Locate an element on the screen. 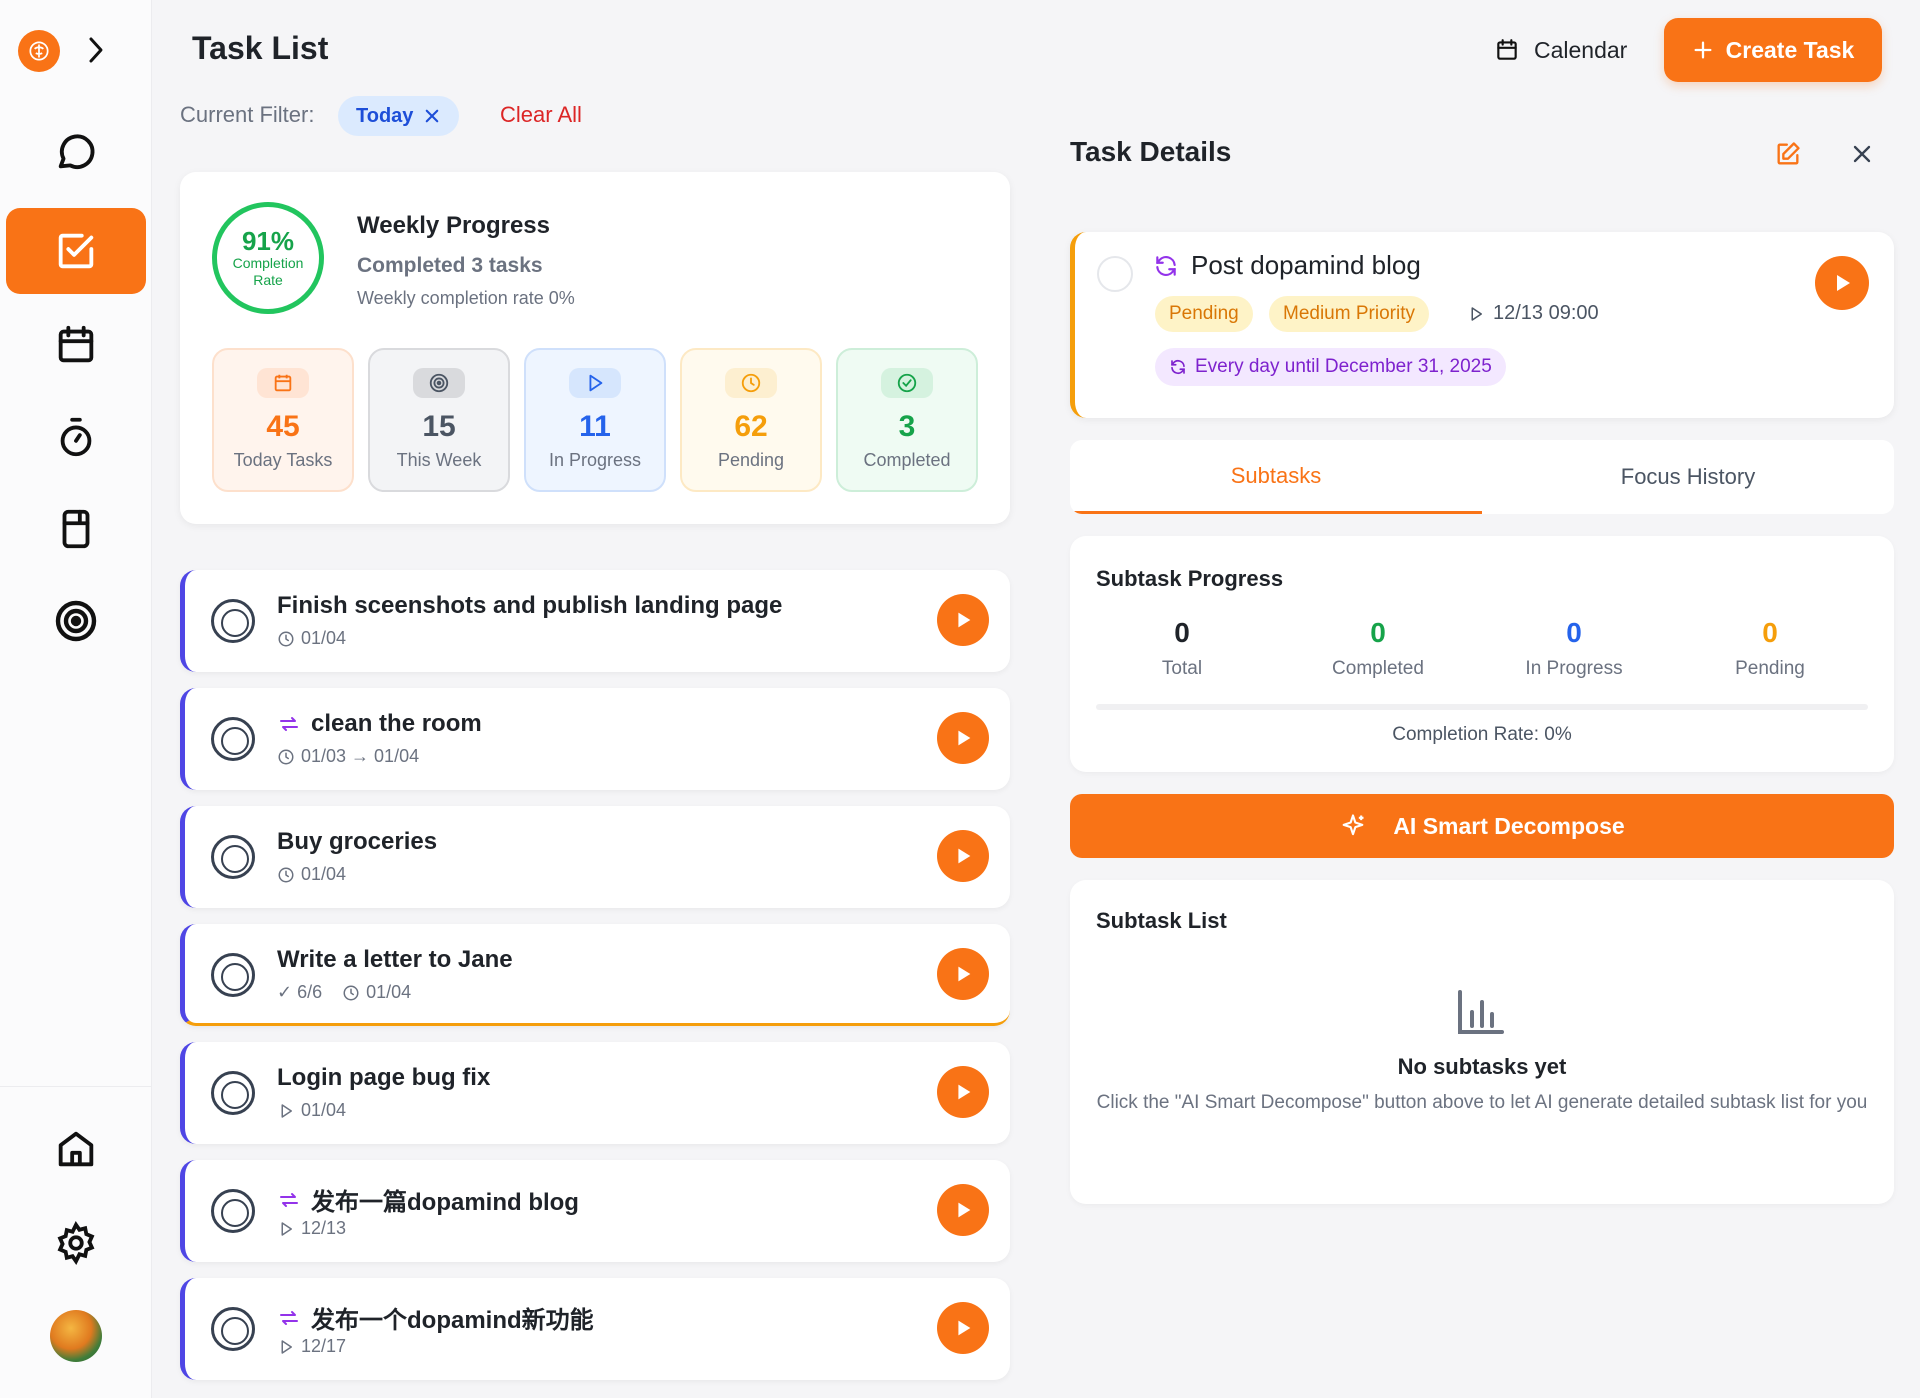 Image resolution: width=1920 pixels, height=1398 pixels. filter-chip-label: Today is located at coordinates (385, 115).